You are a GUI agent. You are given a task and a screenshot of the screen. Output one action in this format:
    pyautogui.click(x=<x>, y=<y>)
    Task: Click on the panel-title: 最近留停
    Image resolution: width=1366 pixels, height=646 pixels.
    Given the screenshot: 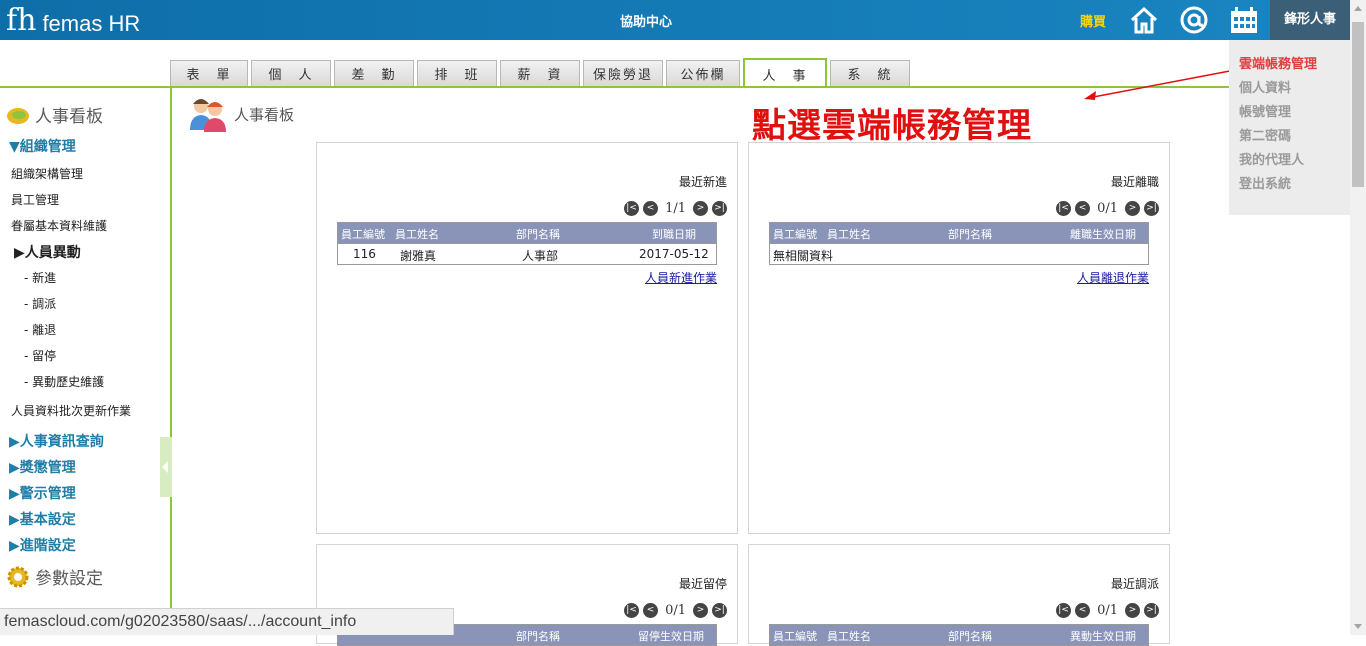 What is the action you would take?
    pyautogui.click(x=702, y=584)
    